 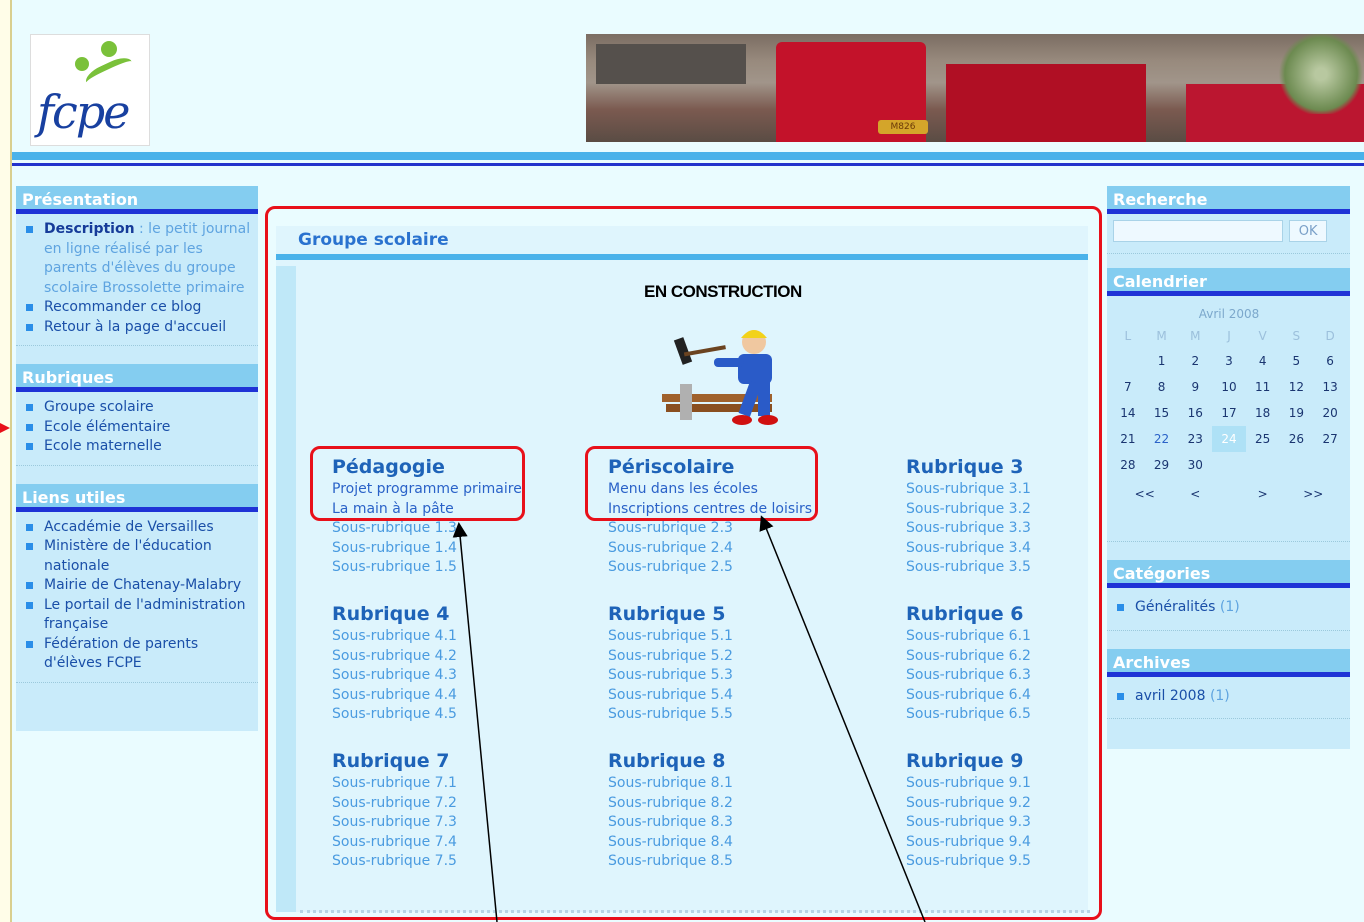 What do you see at coordinates (1219, 695) in the screenshot?
I see `archive-count: (1)` at bounding box center [1219, 695].